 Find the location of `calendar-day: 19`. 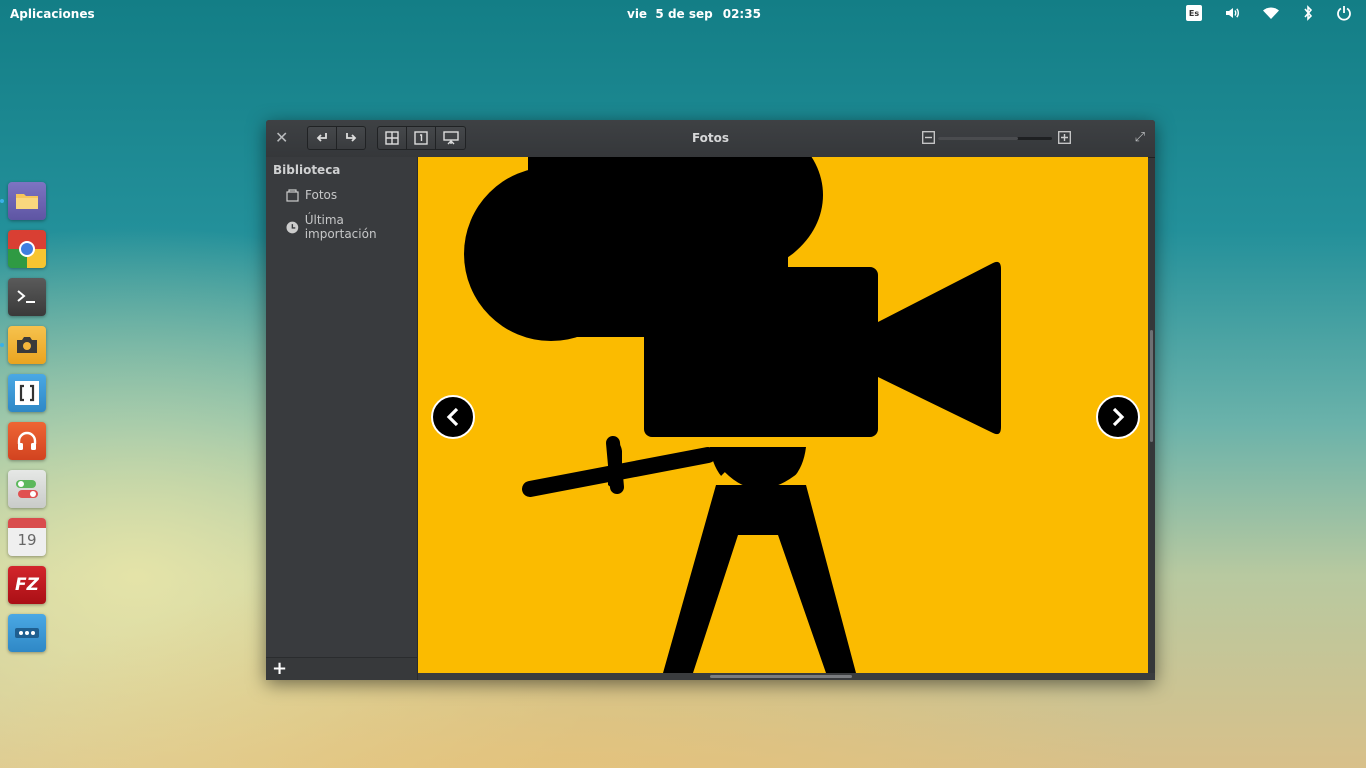

calendar-day: 19 is located at coordinates (27, 540).